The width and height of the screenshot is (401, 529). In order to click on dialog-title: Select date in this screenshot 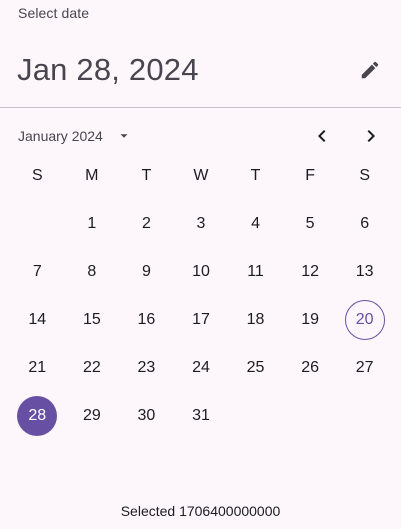, I will do `click(54, 13)`.